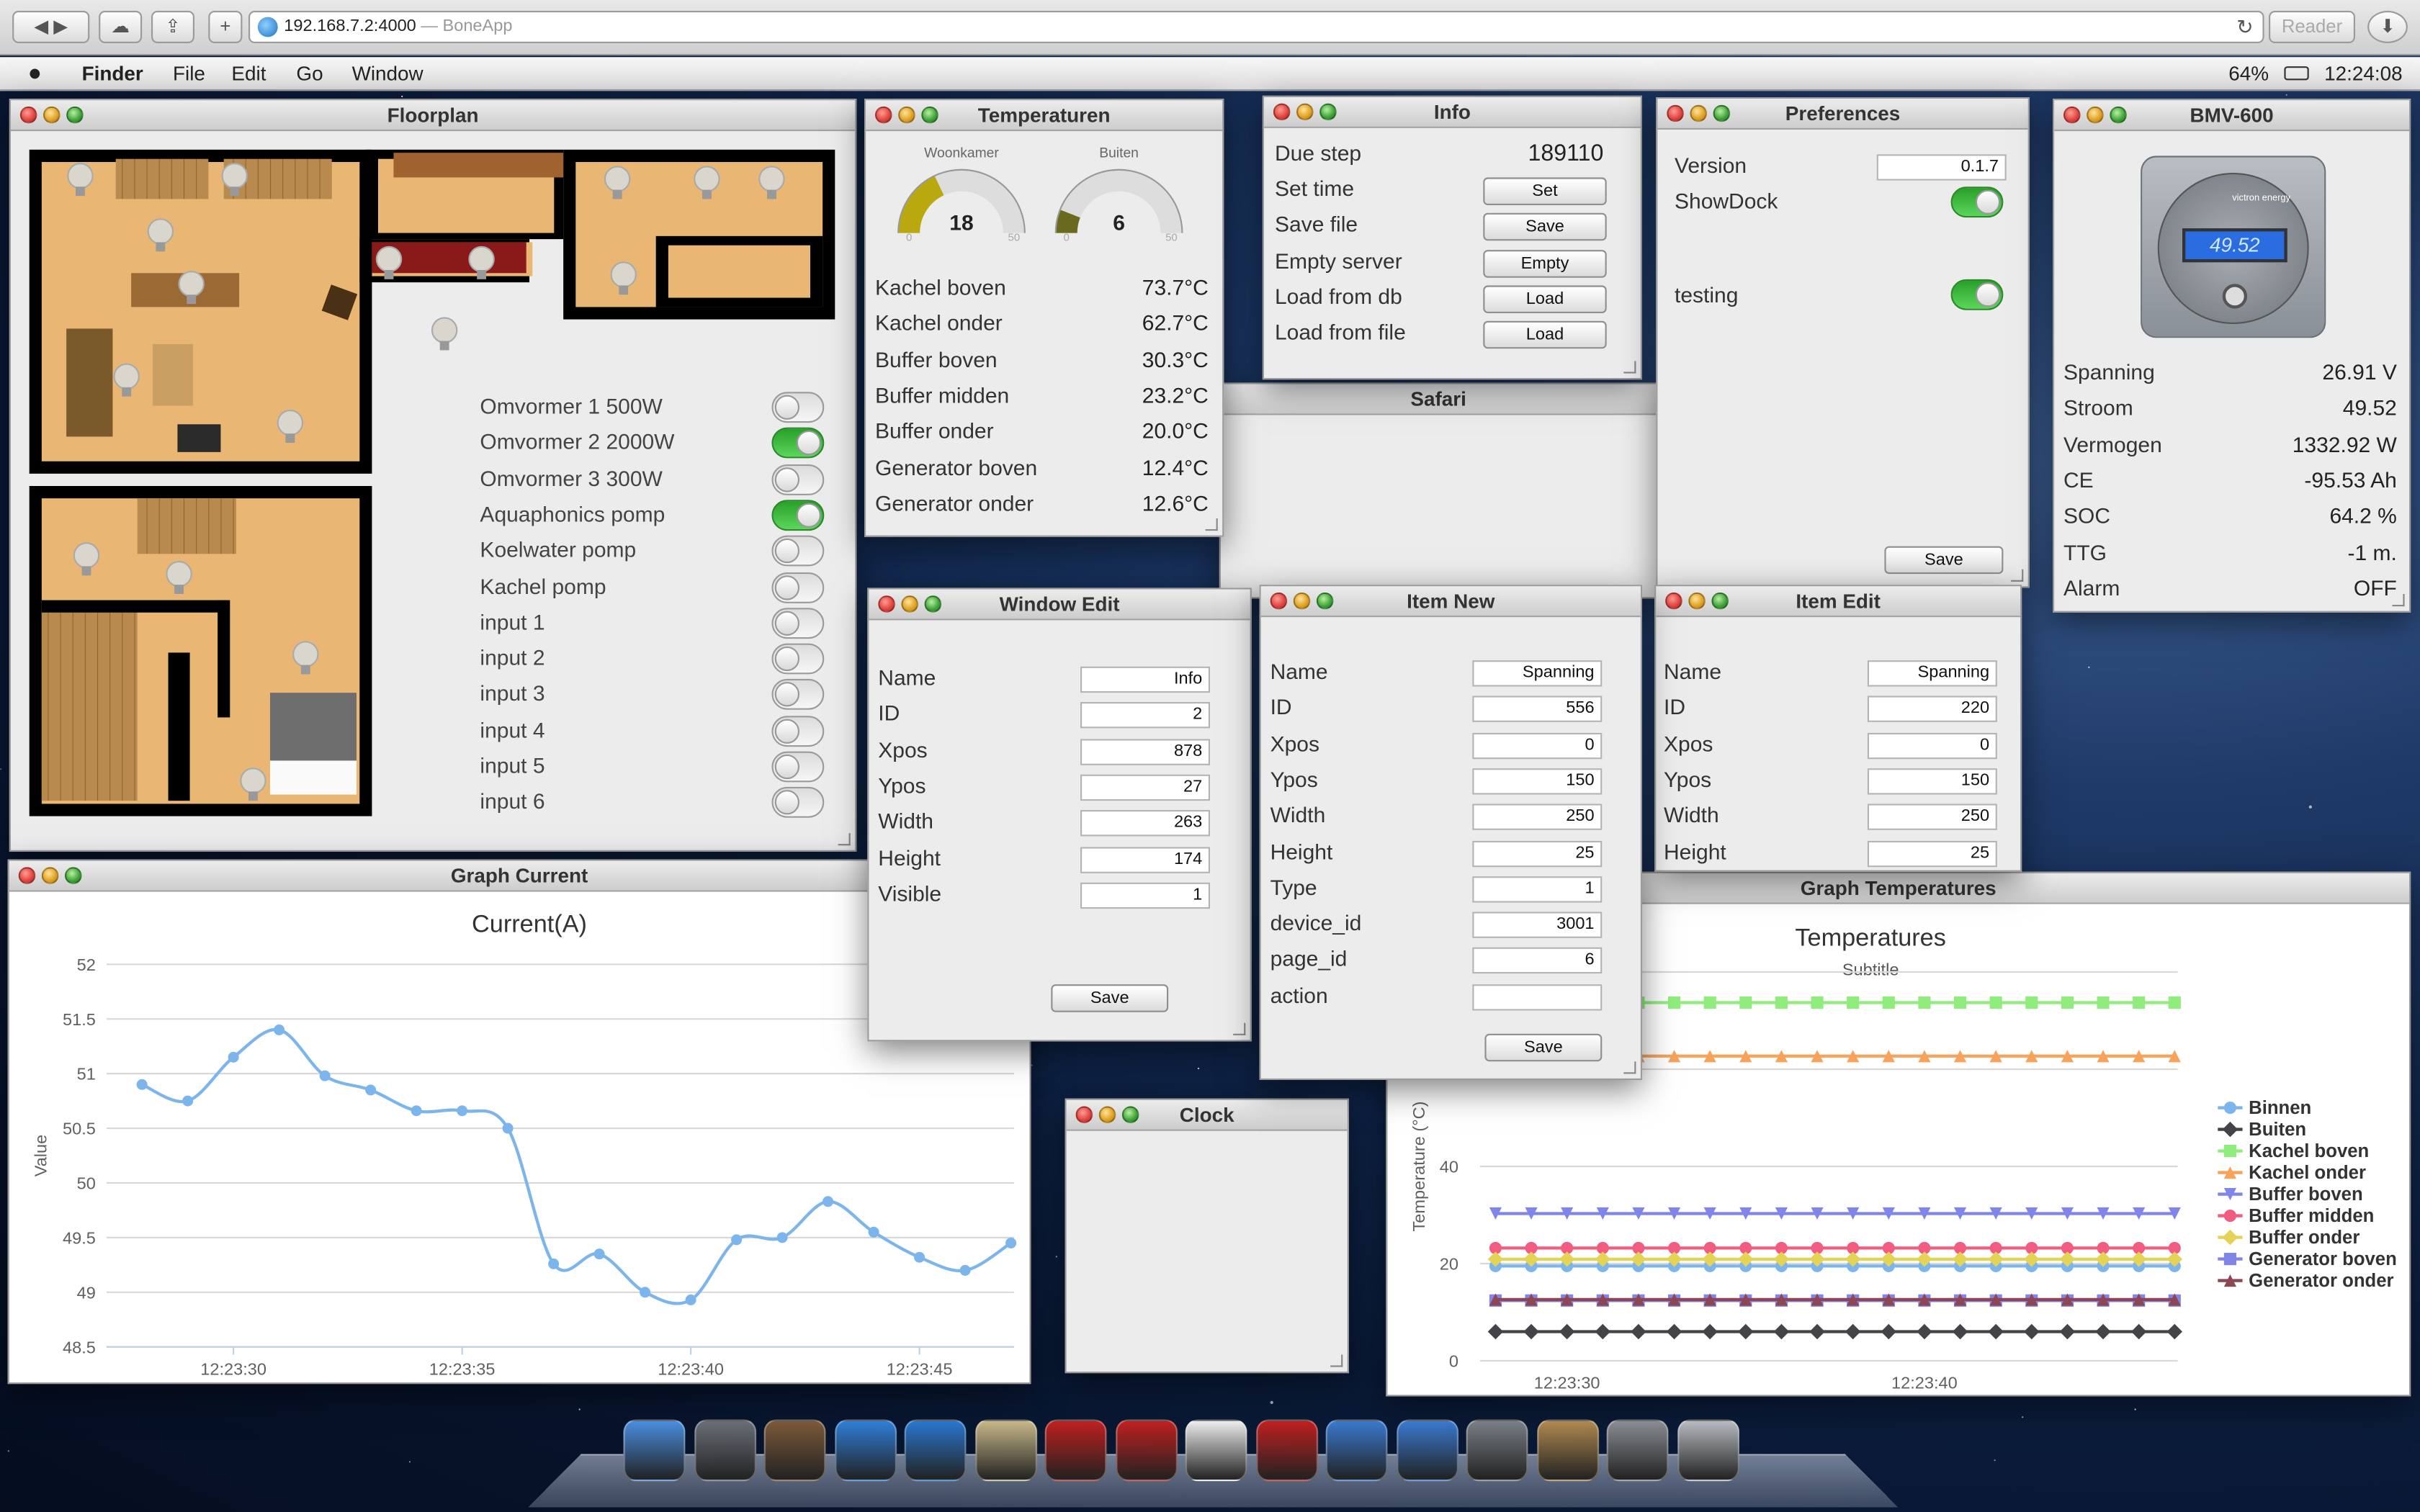 The width and height of the screenshot is (2420, 1512). Describe the element at coordinates (1545, 227) in the screenshot. I see `info-save-button: Save` at that location.